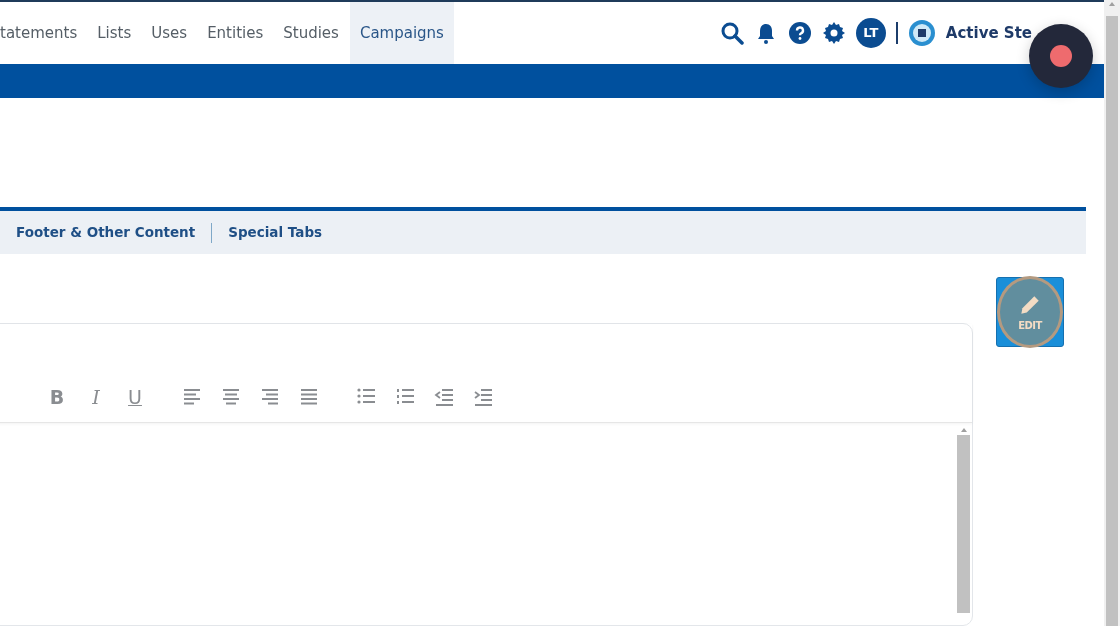 The width and height of the screenshot is (1120, 626). I want to click on nav-link: Campaigns, so click(401, 33).